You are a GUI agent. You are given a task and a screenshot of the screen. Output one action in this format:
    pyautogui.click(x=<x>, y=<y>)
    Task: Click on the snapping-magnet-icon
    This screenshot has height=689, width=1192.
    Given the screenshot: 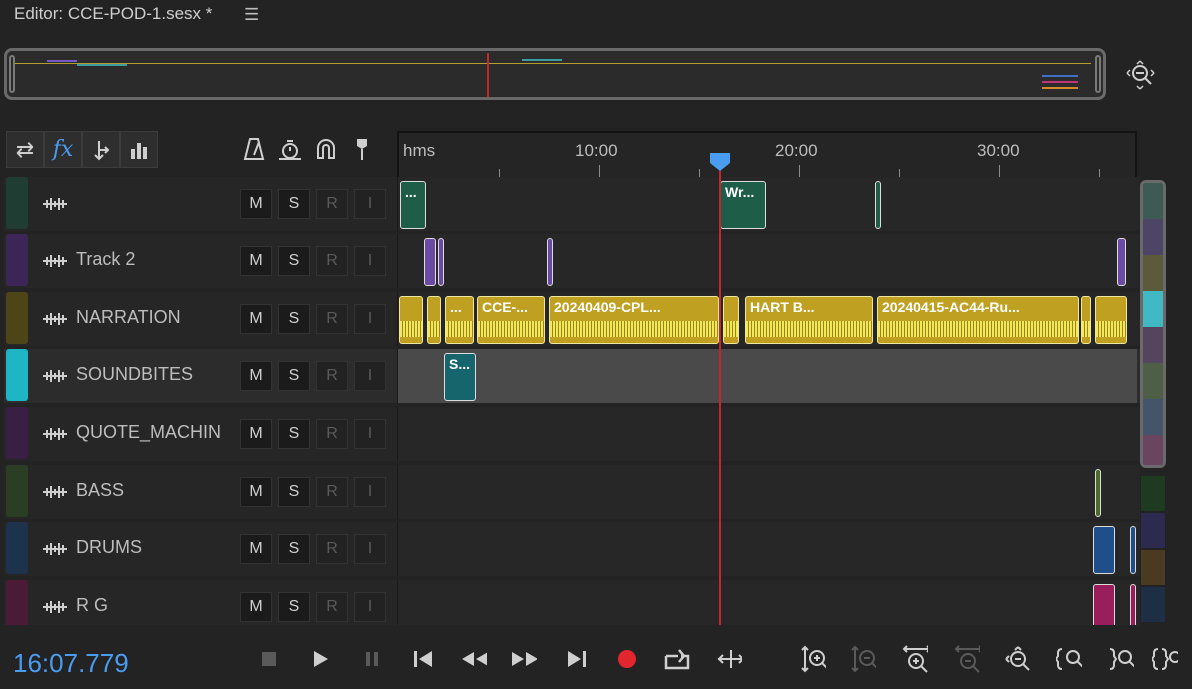 What is the action you would take?
    pyautogui.click(x=326, y=149)
    